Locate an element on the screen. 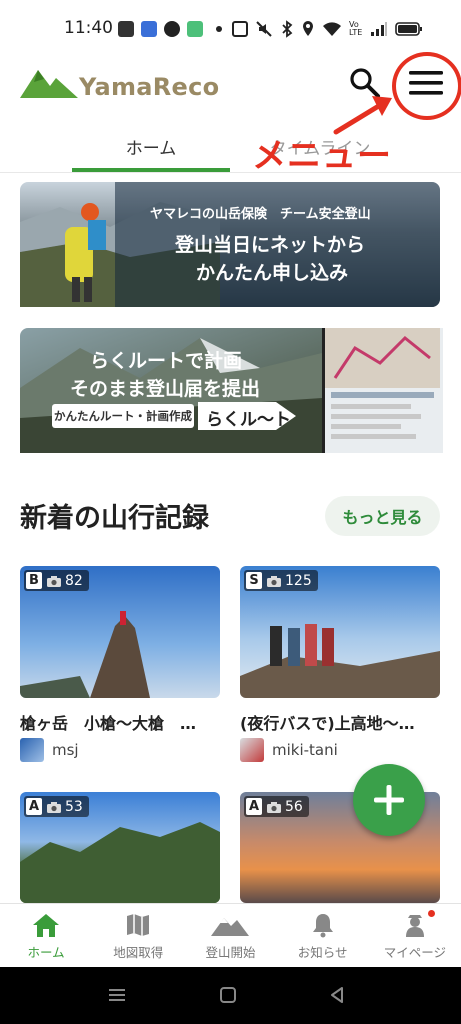 This screenshot has width=461, height=1024. user-name: msj is located at coordinates (65, 750).